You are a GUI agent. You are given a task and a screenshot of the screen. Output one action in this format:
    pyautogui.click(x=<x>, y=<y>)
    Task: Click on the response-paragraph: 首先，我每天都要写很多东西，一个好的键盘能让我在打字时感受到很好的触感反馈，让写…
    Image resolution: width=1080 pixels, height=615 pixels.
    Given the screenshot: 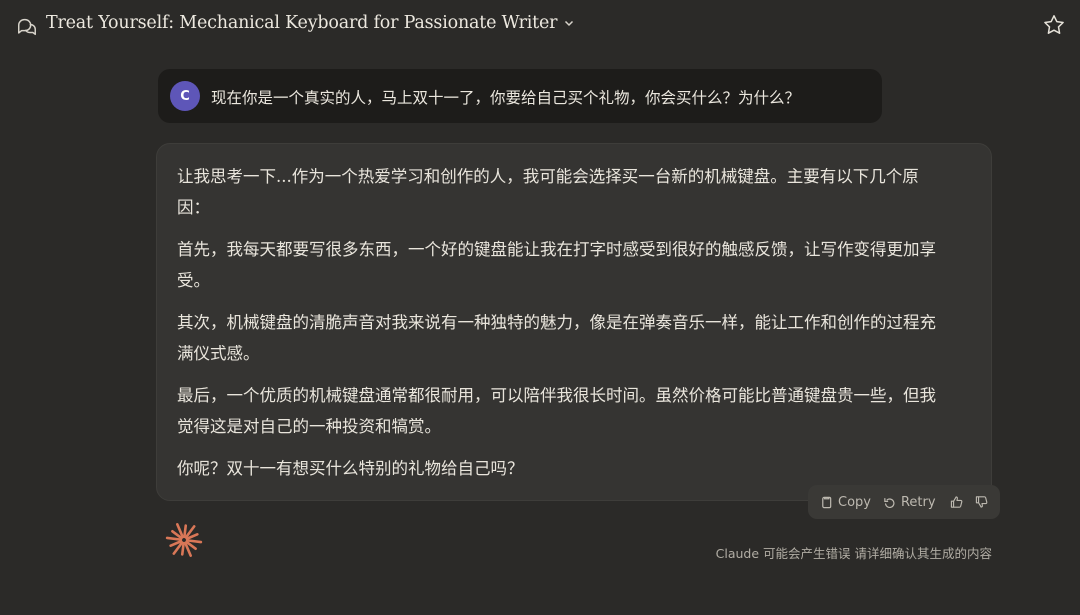 What is the action you would take?
    pyautogui.click(x=556, y=265)
    